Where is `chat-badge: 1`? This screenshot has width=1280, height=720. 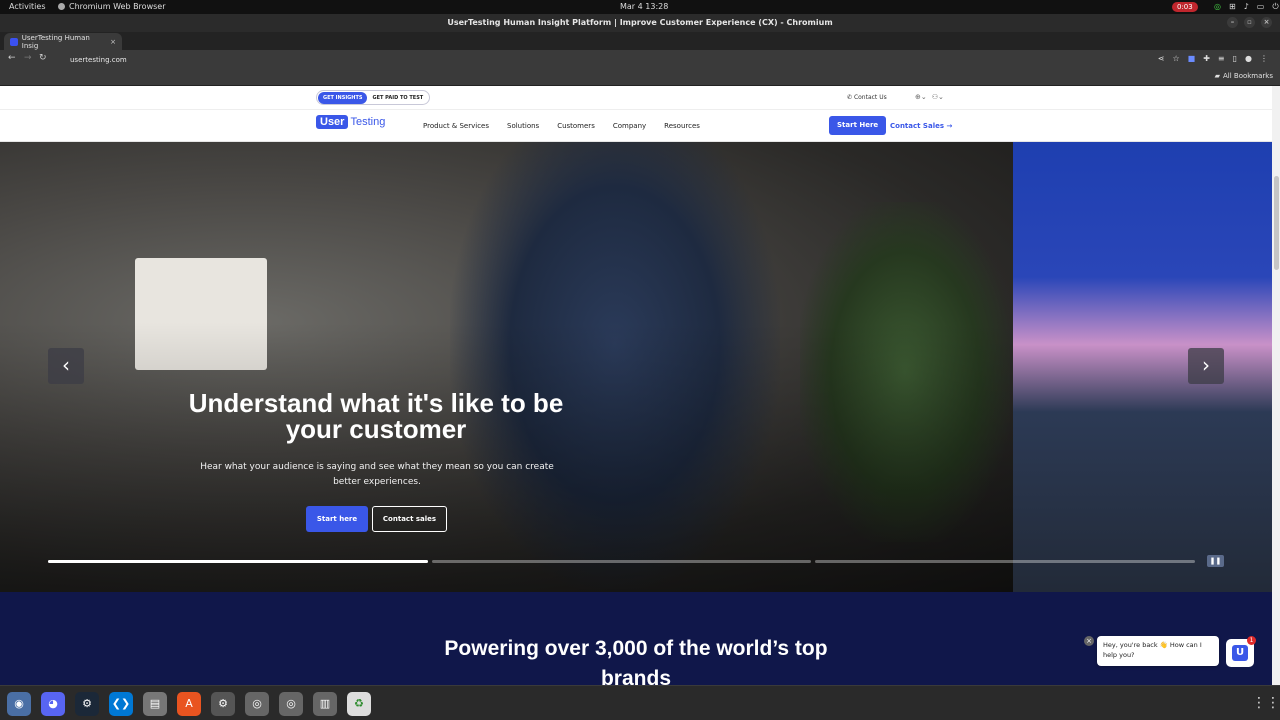
chat-badge: 1 is located at coordinates (1251, 640).